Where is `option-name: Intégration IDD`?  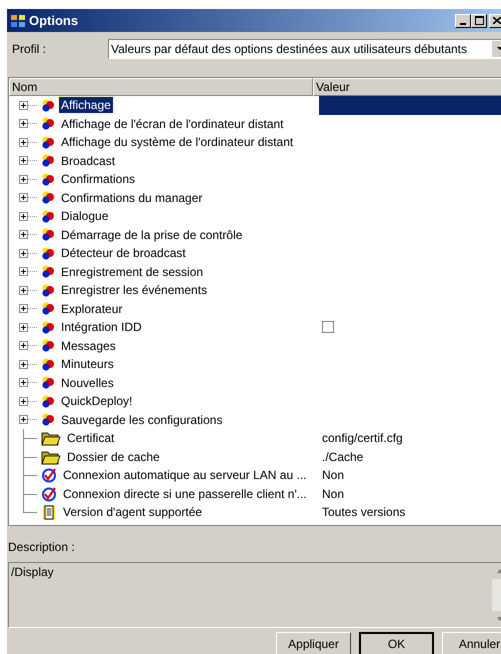 option-name: Intégration IDD is located at coordinates (101, 327).